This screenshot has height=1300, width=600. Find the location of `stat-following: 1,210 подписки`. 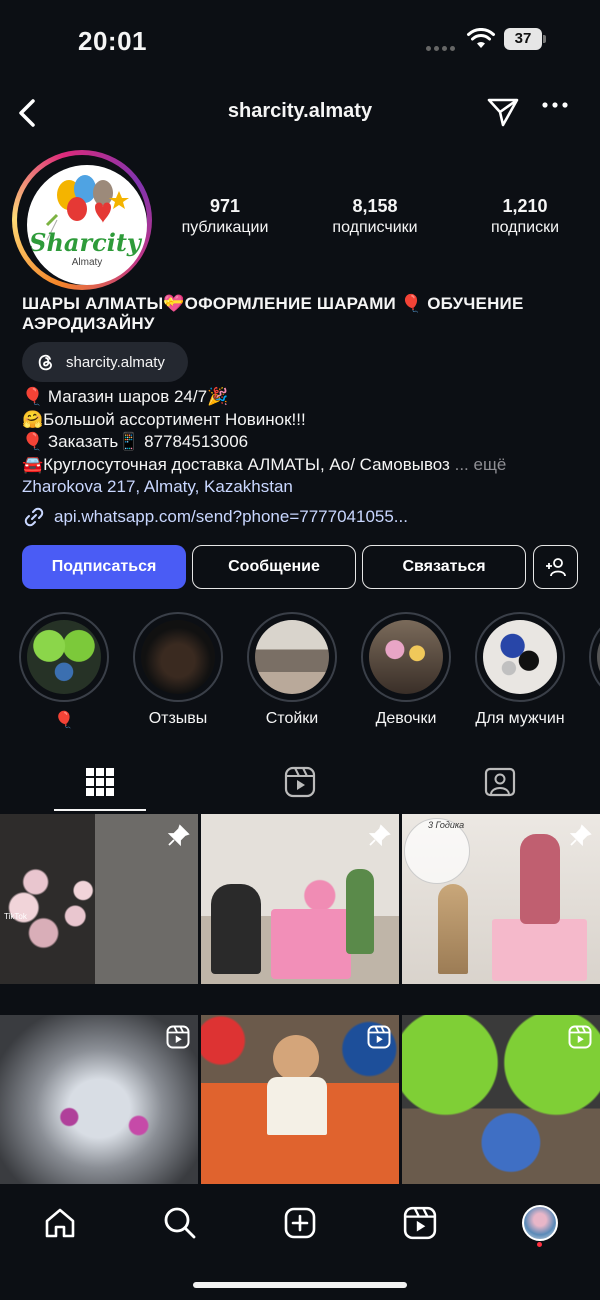

stat-following: 1,210 подписки is located at coordinates (525, 216).